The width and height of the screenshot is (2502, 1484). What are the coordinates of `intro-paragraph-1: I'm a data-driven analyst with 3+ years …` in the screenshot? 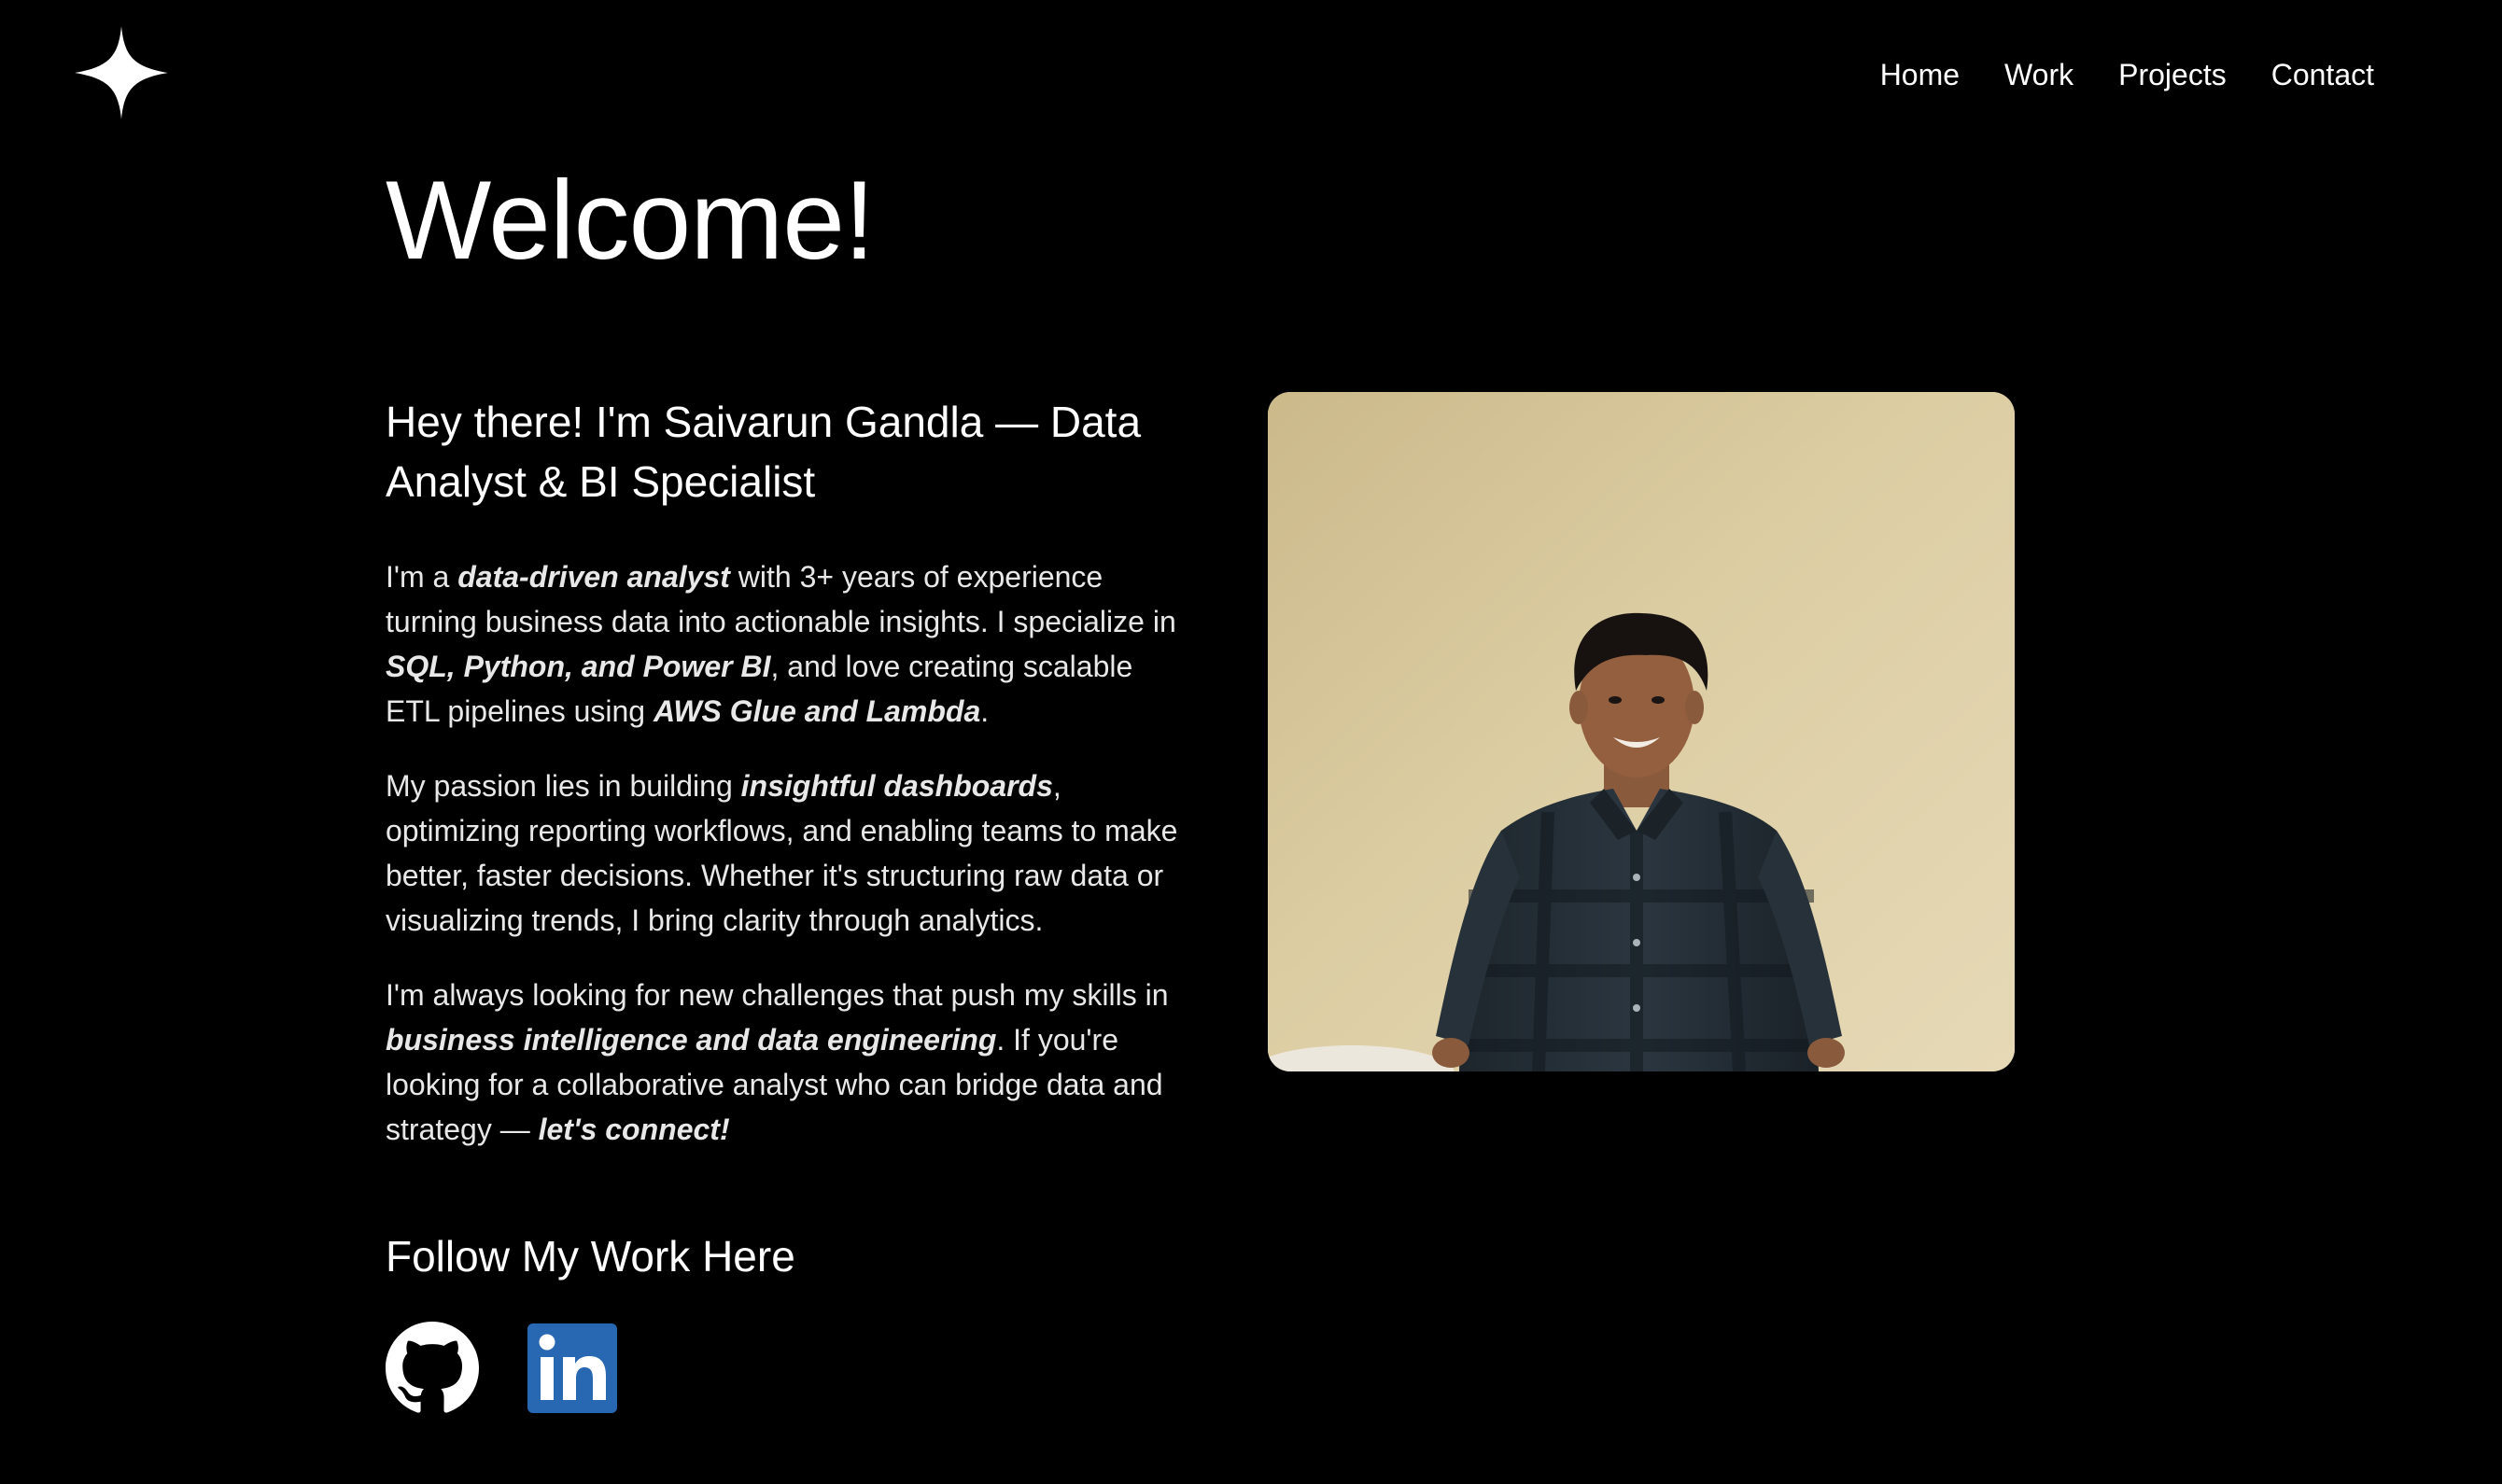 It's located at (782, 644).